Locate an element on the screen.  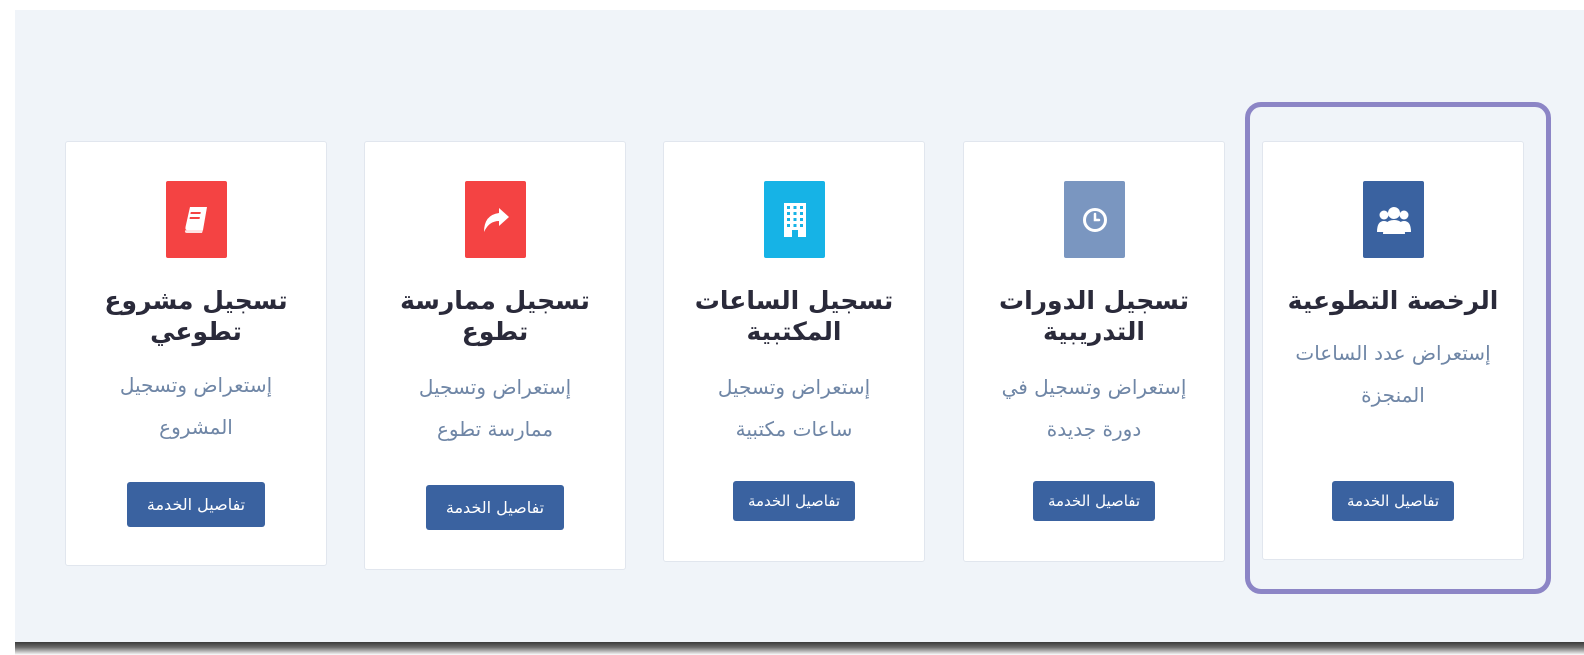
card-title: تسجيل ممارسة تطوع is located at coordinates (495, 316).